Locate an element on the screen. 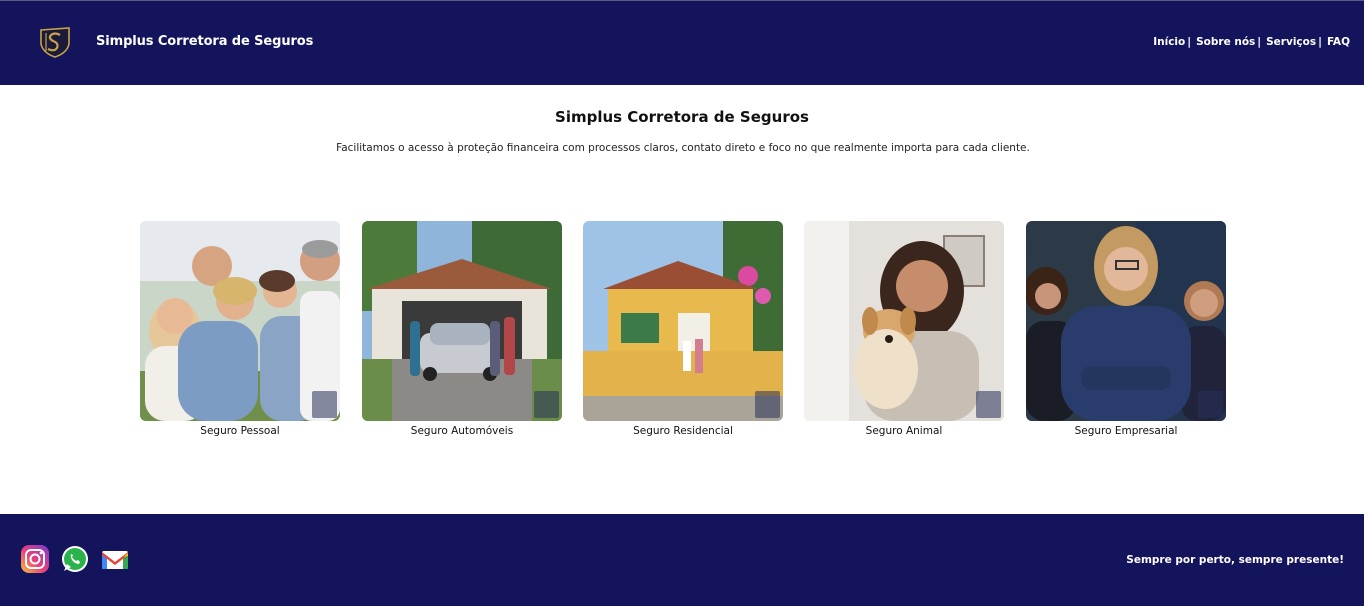 The width and height of the screenshot is (1364, 606). nav-inicio: Início is located at coordinates (1169, 42).